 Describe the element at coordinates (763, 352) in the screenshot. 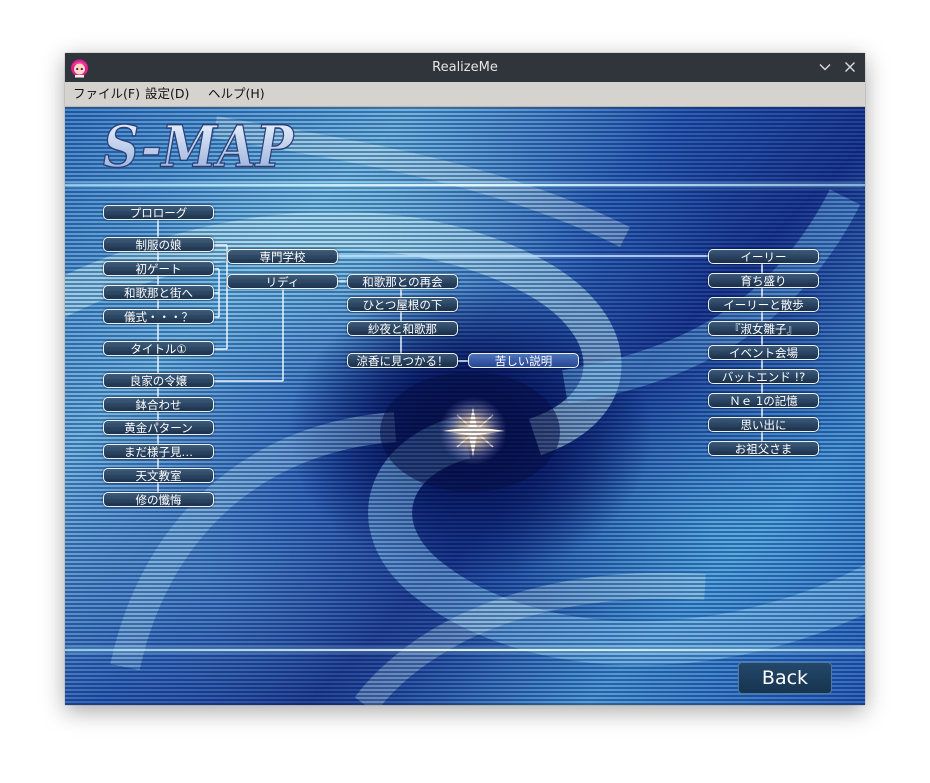

I see `scene-node-event-venue: イベント会場` at that location.